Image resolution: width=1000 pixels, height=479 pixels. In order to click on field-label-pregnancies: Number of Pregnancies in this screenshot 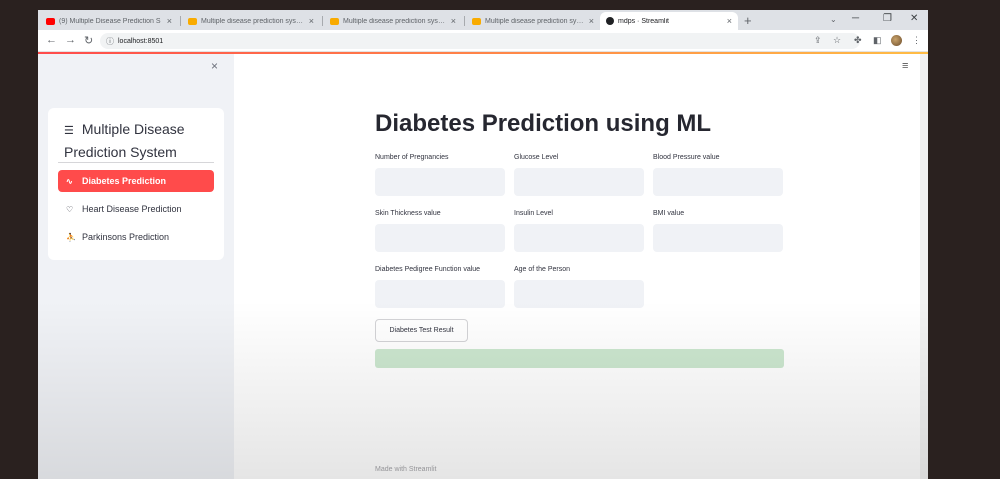, I will do `click(412, 157)`.